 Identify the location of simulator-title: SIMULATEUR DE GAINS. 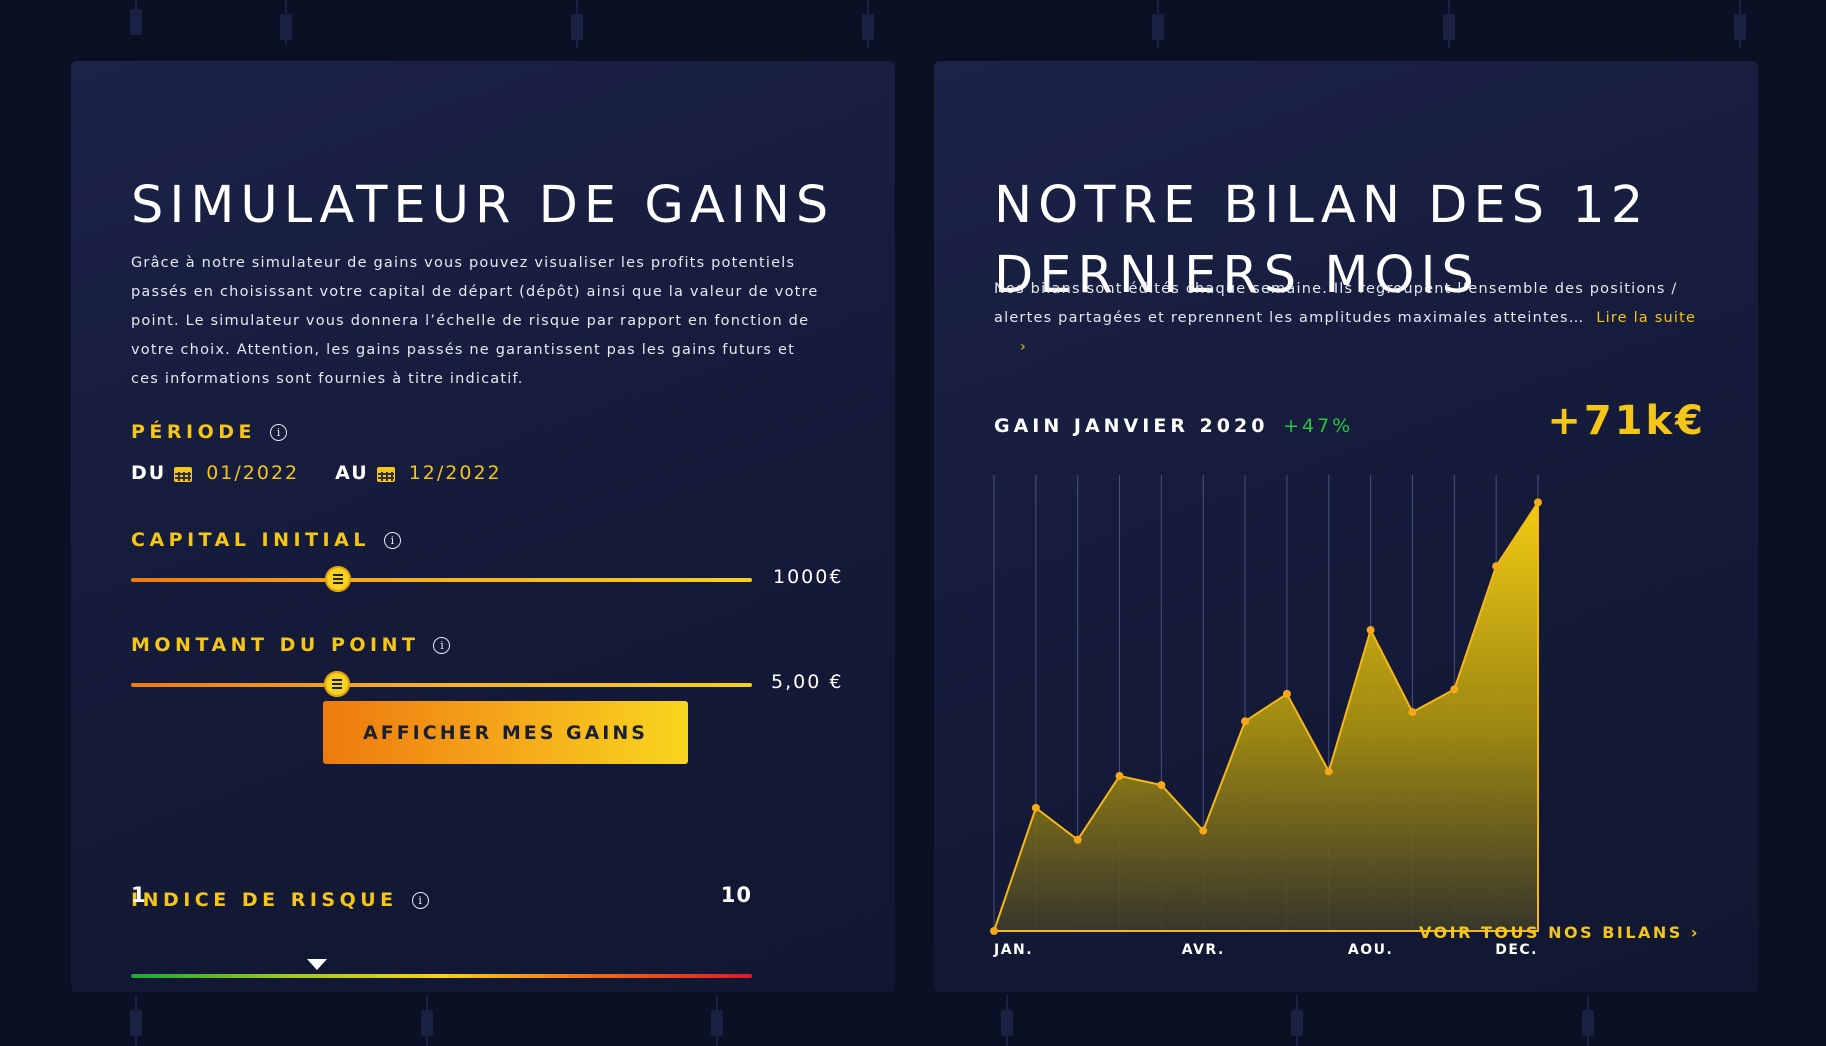
(483, 205).